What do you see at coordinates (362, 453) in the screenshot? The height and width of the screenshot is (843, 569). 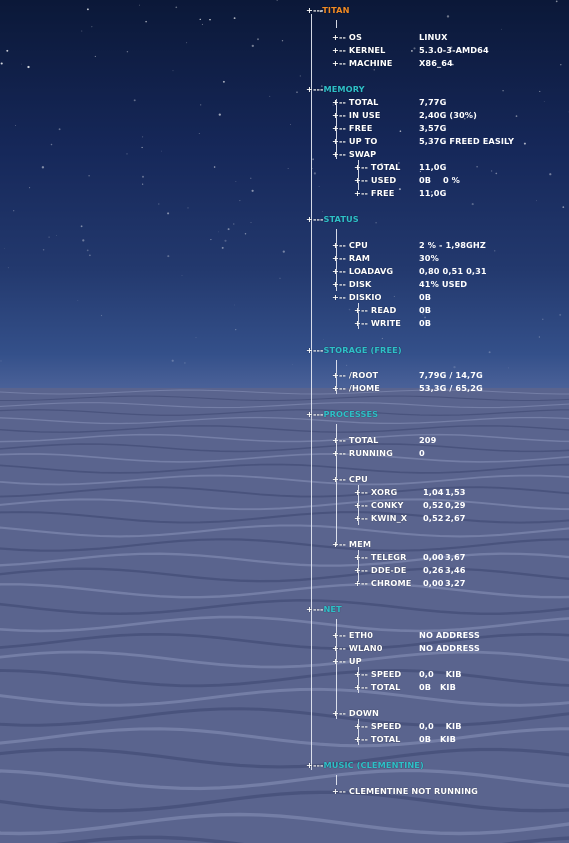 I see `processes-running-label: +-- RUNNING` at bounding box center [362, 453].